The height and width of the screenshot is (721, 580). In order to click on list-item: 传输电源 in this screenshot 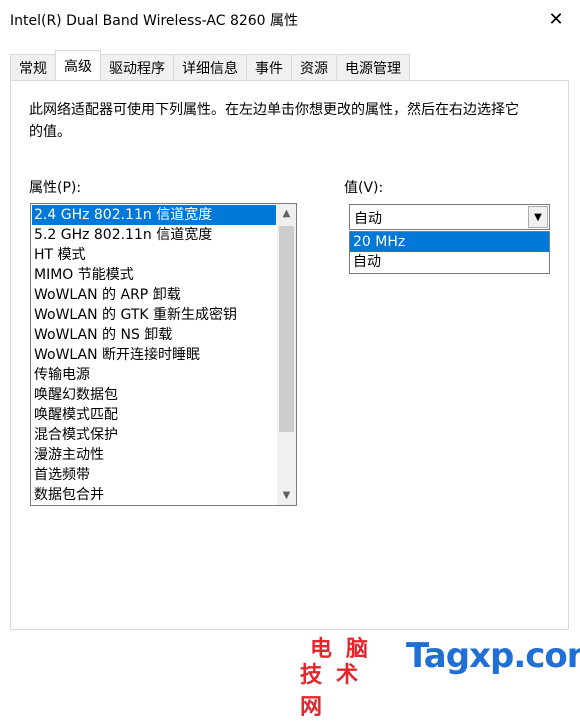, I will do `click(154, 375)`.